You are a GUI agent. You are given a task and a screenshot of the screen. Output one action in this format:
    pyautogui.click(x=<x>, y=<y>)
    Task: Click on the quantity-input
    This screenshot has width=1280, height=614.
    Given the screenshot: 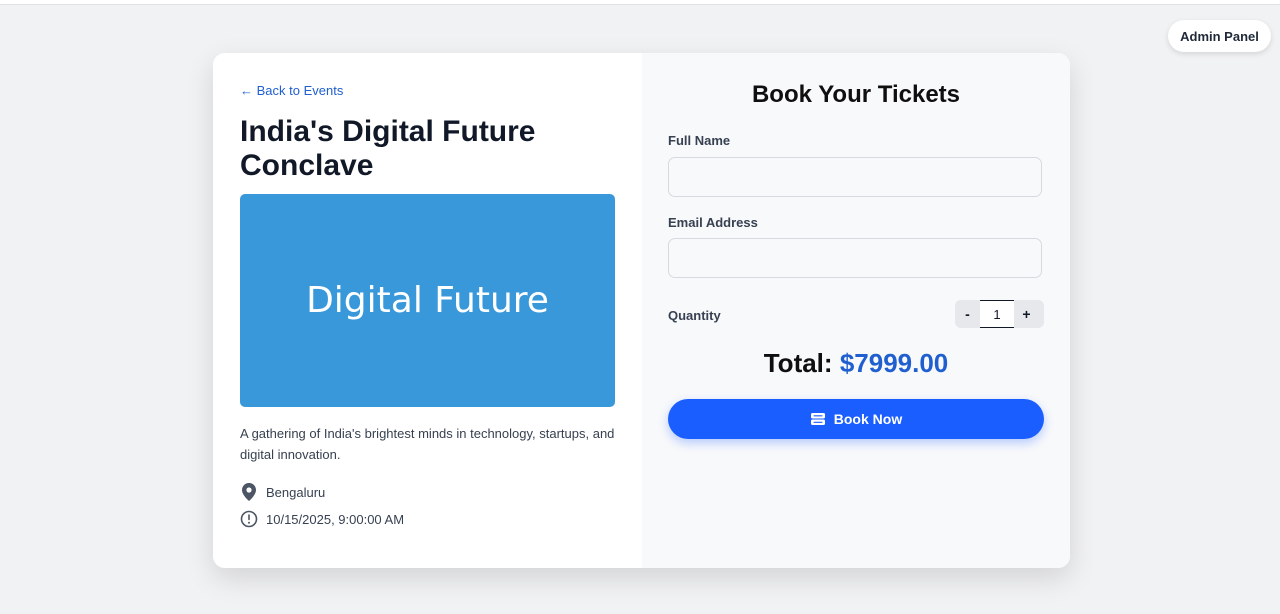 What is the action you would take?
    pyautogui.click(x=997, y=314)
    